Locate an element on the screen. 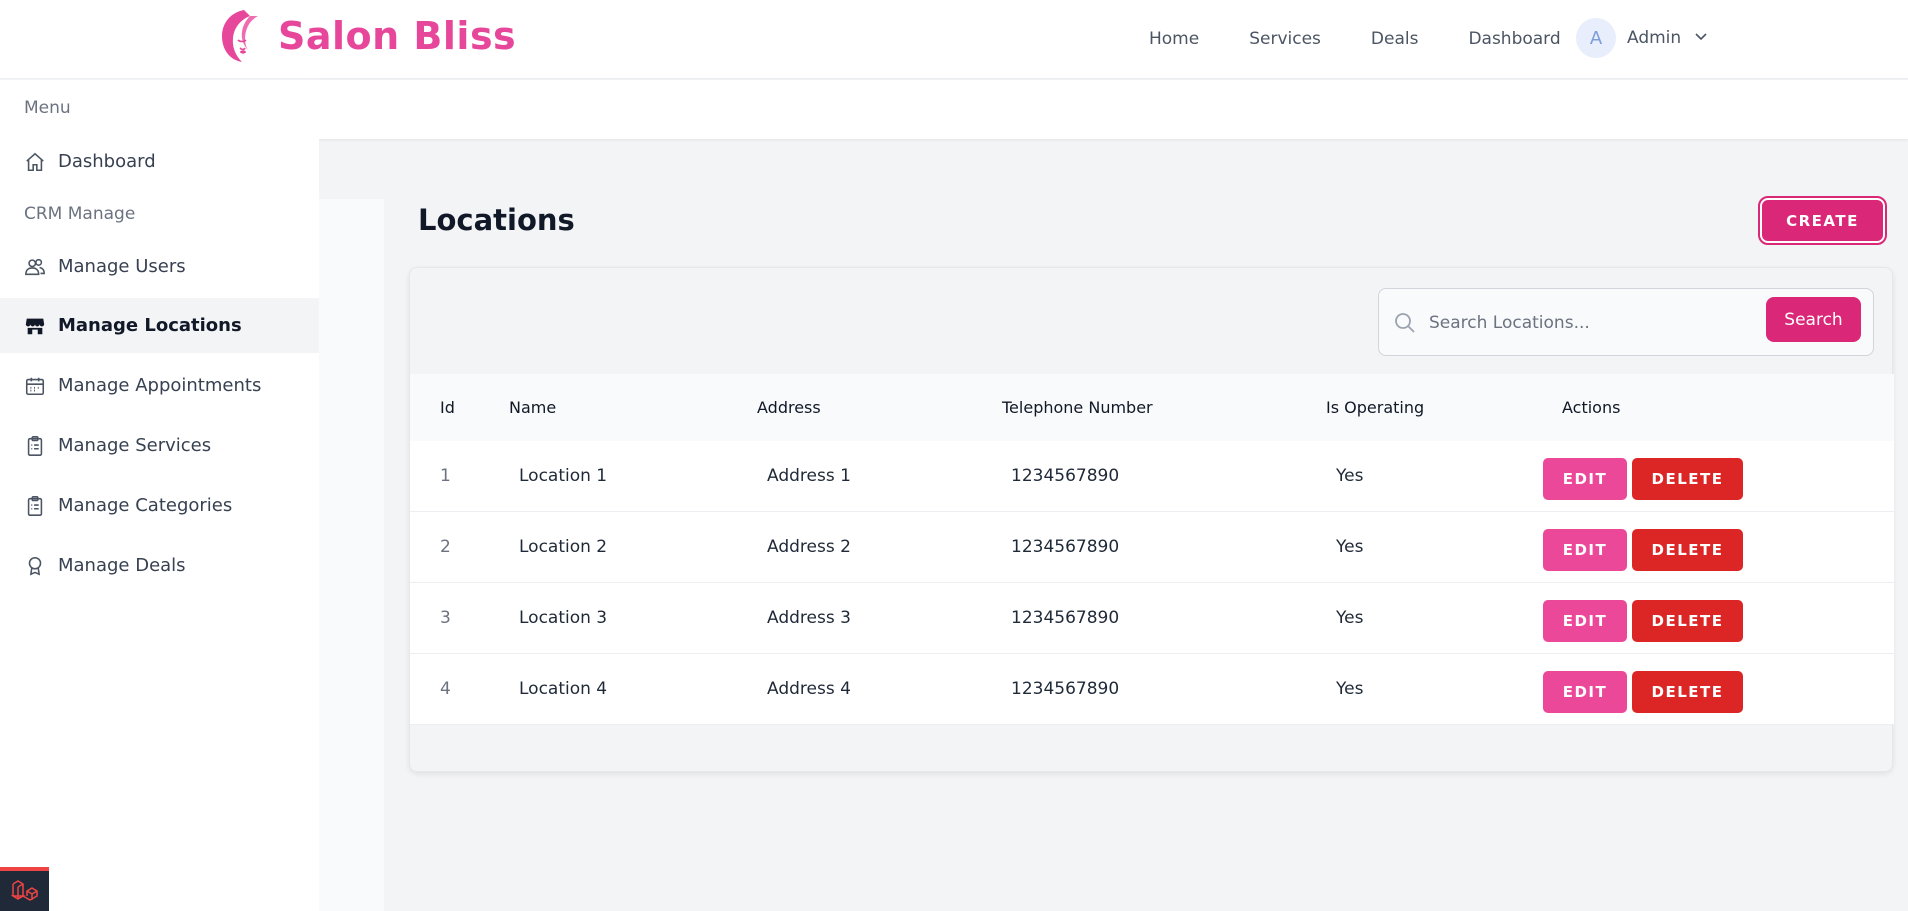  cell-name: Location 1 is located at coordinates (563, 476).